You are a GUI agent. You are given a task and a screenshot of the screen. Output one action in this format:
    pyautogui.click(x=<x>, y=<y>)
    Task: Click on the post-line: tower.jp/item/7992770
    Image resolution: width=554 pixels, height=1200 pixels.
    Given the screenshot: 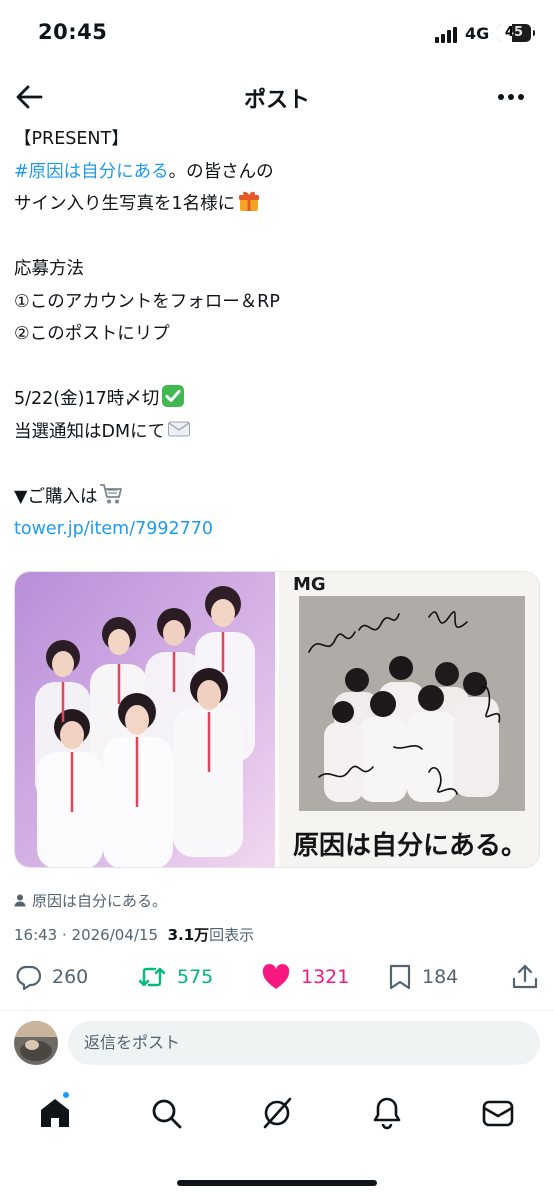 What is the action you would take?
    pyautogui.click(x=277, y=529)
    